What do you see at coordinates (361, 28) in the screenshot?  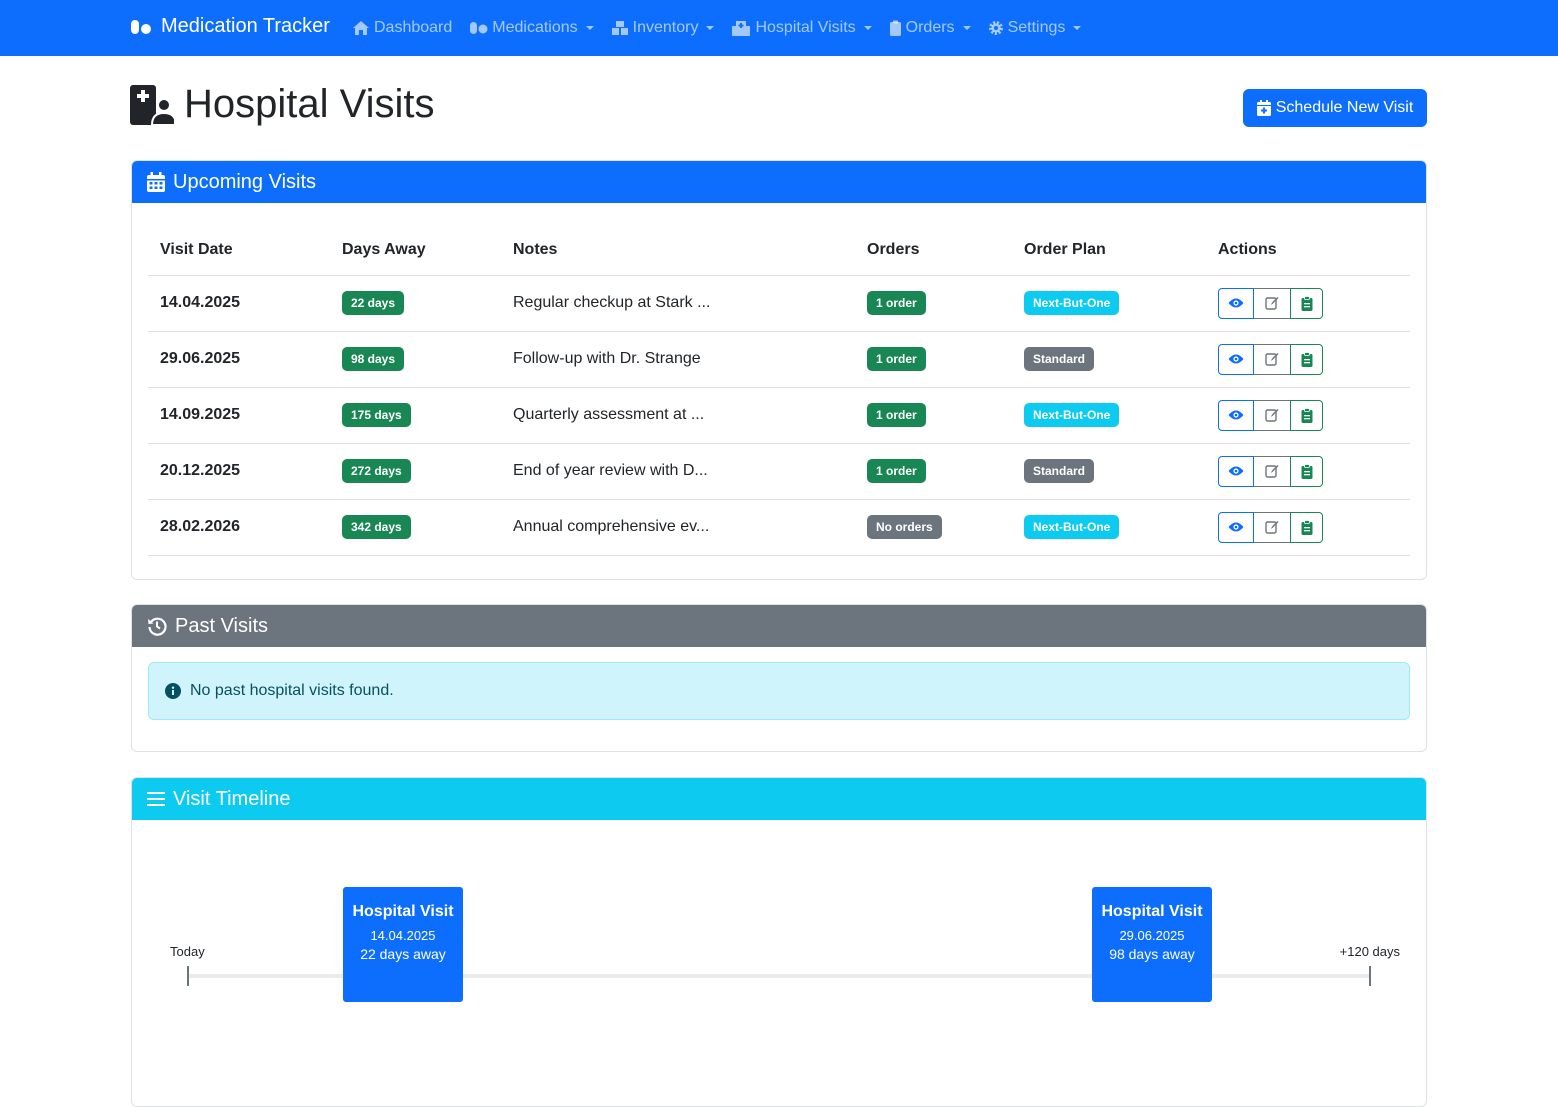 I see `home-icon` at bounding box center [361, 28].